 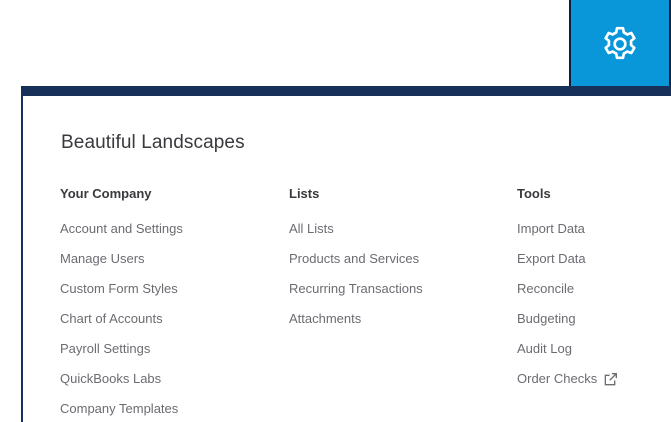 What do you see at coordinates (567, 349) in the screenshot?
I see `menu-item-audit-log: Audit Log` at bounding box center [567, 349].